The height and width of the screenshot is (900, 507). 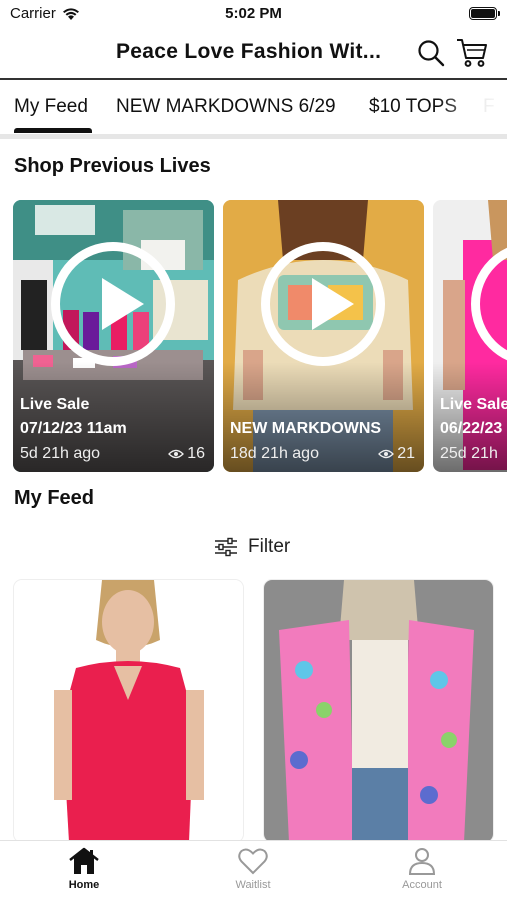 I want to click on filter-label: Filter, so click(x=269, y=546).